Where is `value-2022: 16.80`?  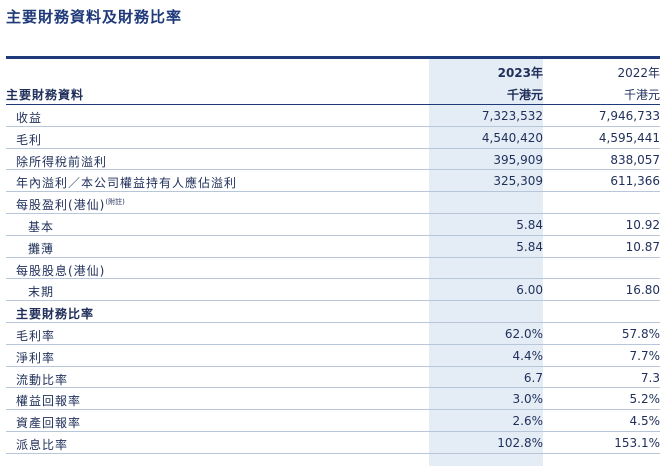 value-2022: 16.80 is located at coordinates (642, 290).